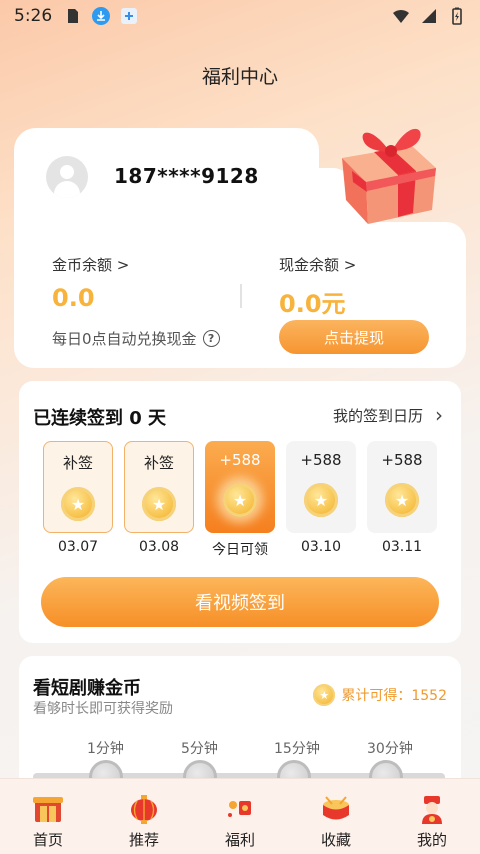 The width and height of the screenshot is (480, 854). What do you see at coordinates (144, 809) in the screenshot?
I see `lantern-icon` at bounding box center [144, 809].